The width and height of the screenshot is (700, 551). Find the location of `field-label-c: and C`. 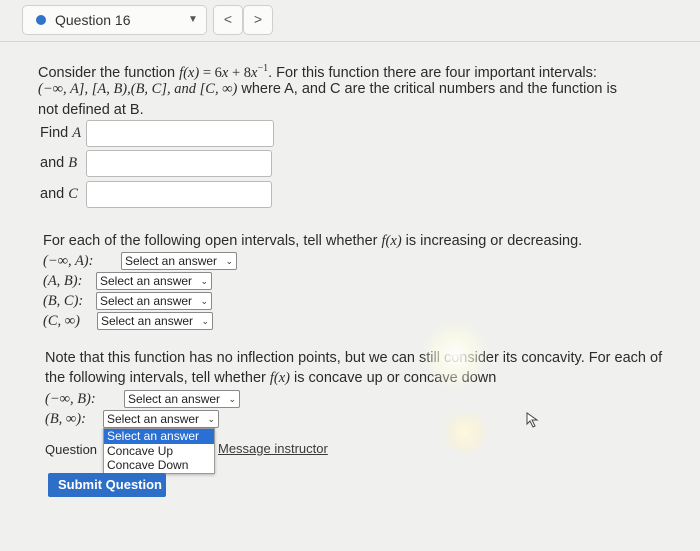

field-label-c: and C is located at coordinates (59, 194).